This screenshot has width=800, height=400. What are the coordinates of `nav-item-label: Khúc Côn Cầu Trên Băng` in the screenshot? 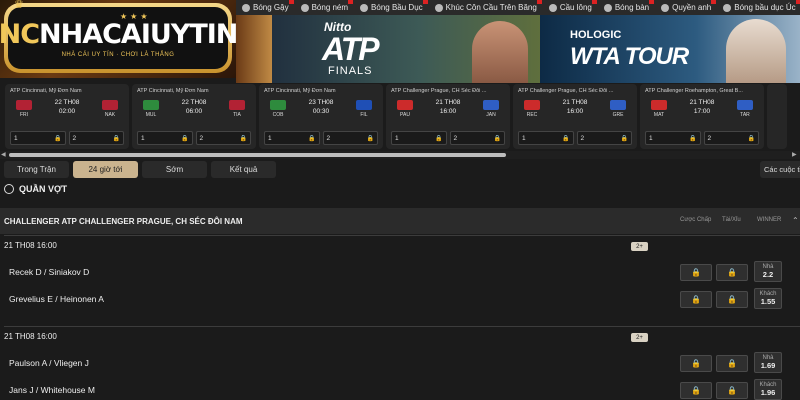 It's located at (491, 7).